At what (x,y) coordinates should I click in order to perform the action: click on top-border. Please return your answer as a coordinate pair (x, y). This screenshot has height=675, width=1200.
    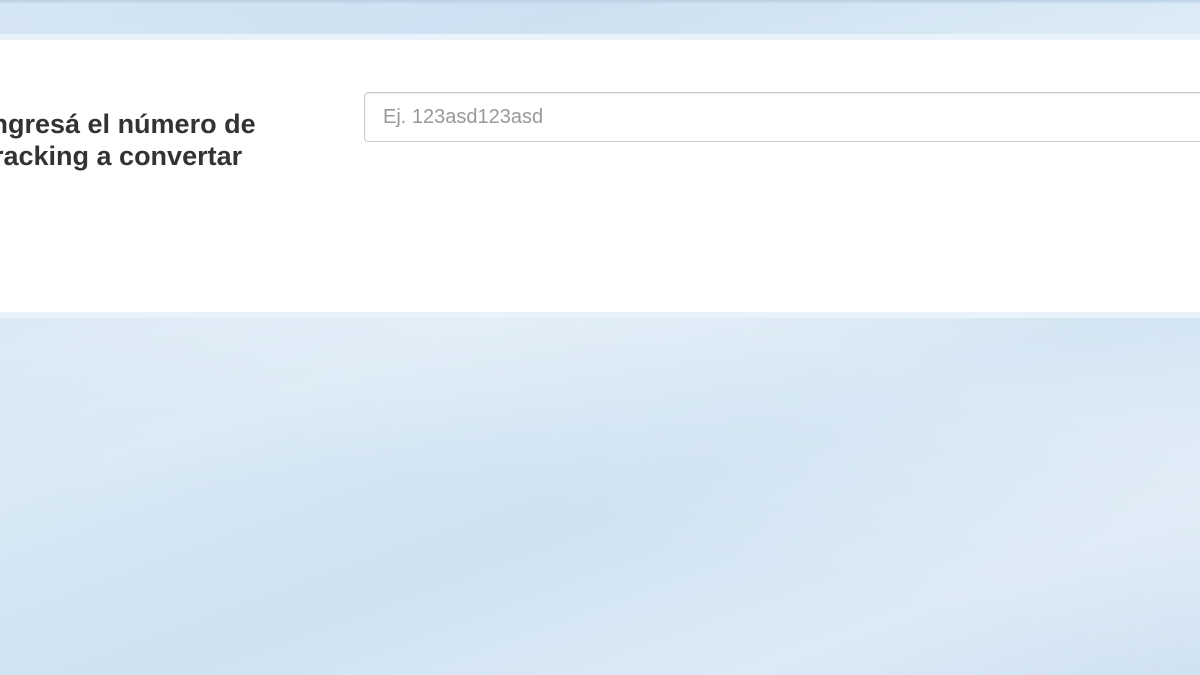
    Looking at the image, I should click on (600, 2).